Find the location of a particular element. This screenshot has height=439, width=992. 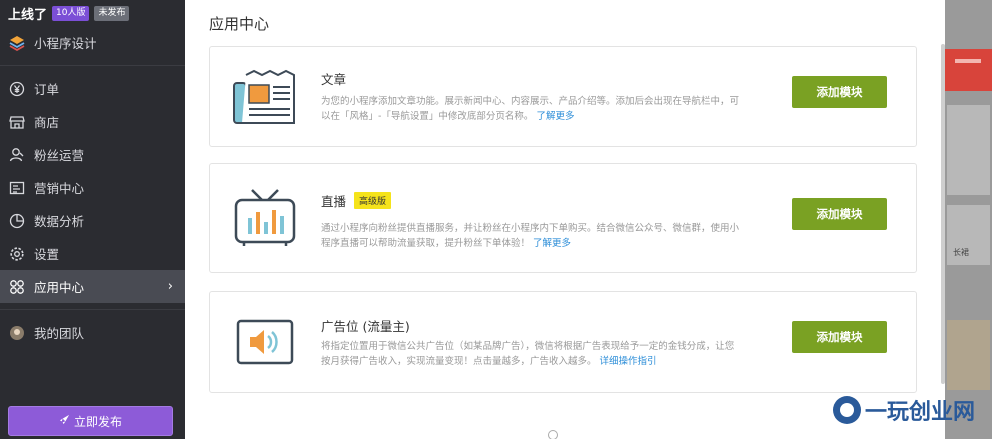

sidebar-item-fans: 粉丝运营 is located at coordinates (92, 154).